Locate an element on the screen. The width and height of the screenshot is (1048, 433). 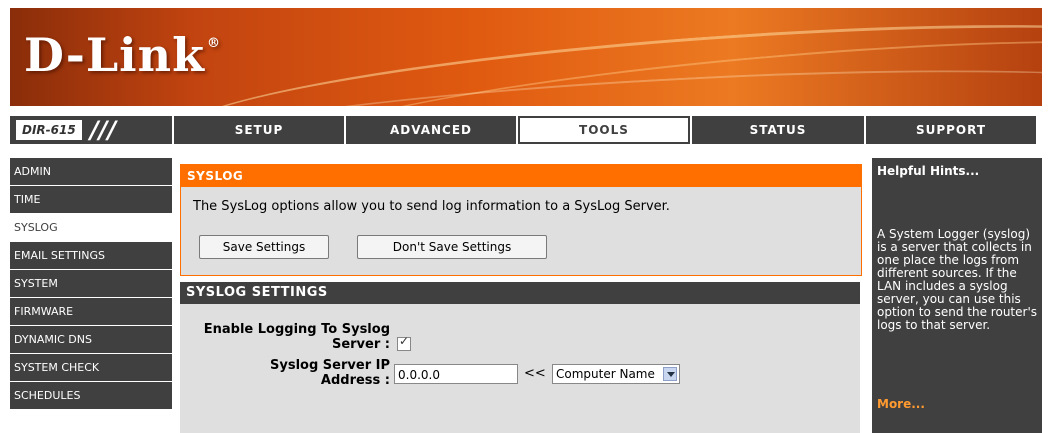
tab-setup: SETUP is located at coordinates (259, 130).